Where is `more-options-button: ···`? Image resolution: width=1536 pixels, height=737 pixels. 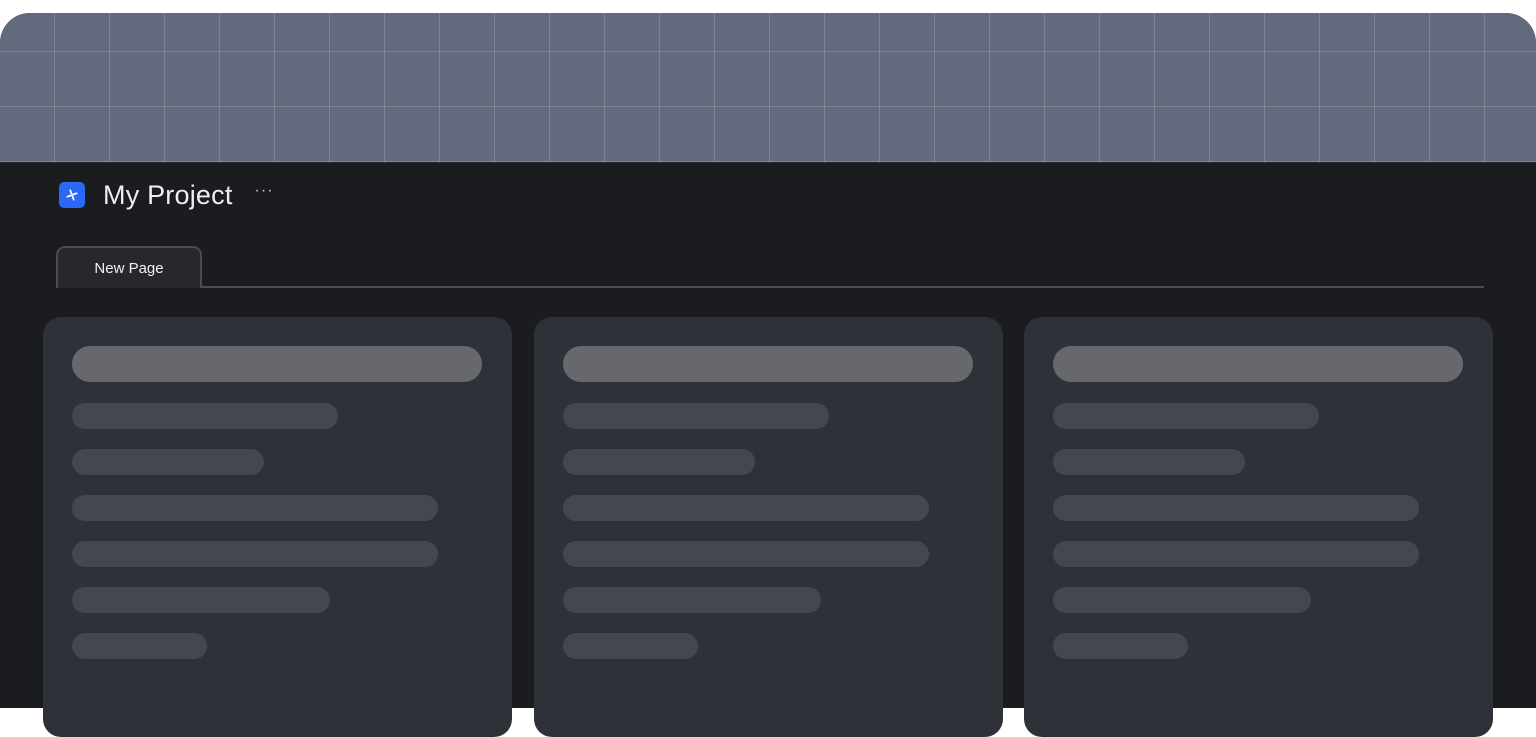 more-options-button: ··· is located at coordinates (264, 191).